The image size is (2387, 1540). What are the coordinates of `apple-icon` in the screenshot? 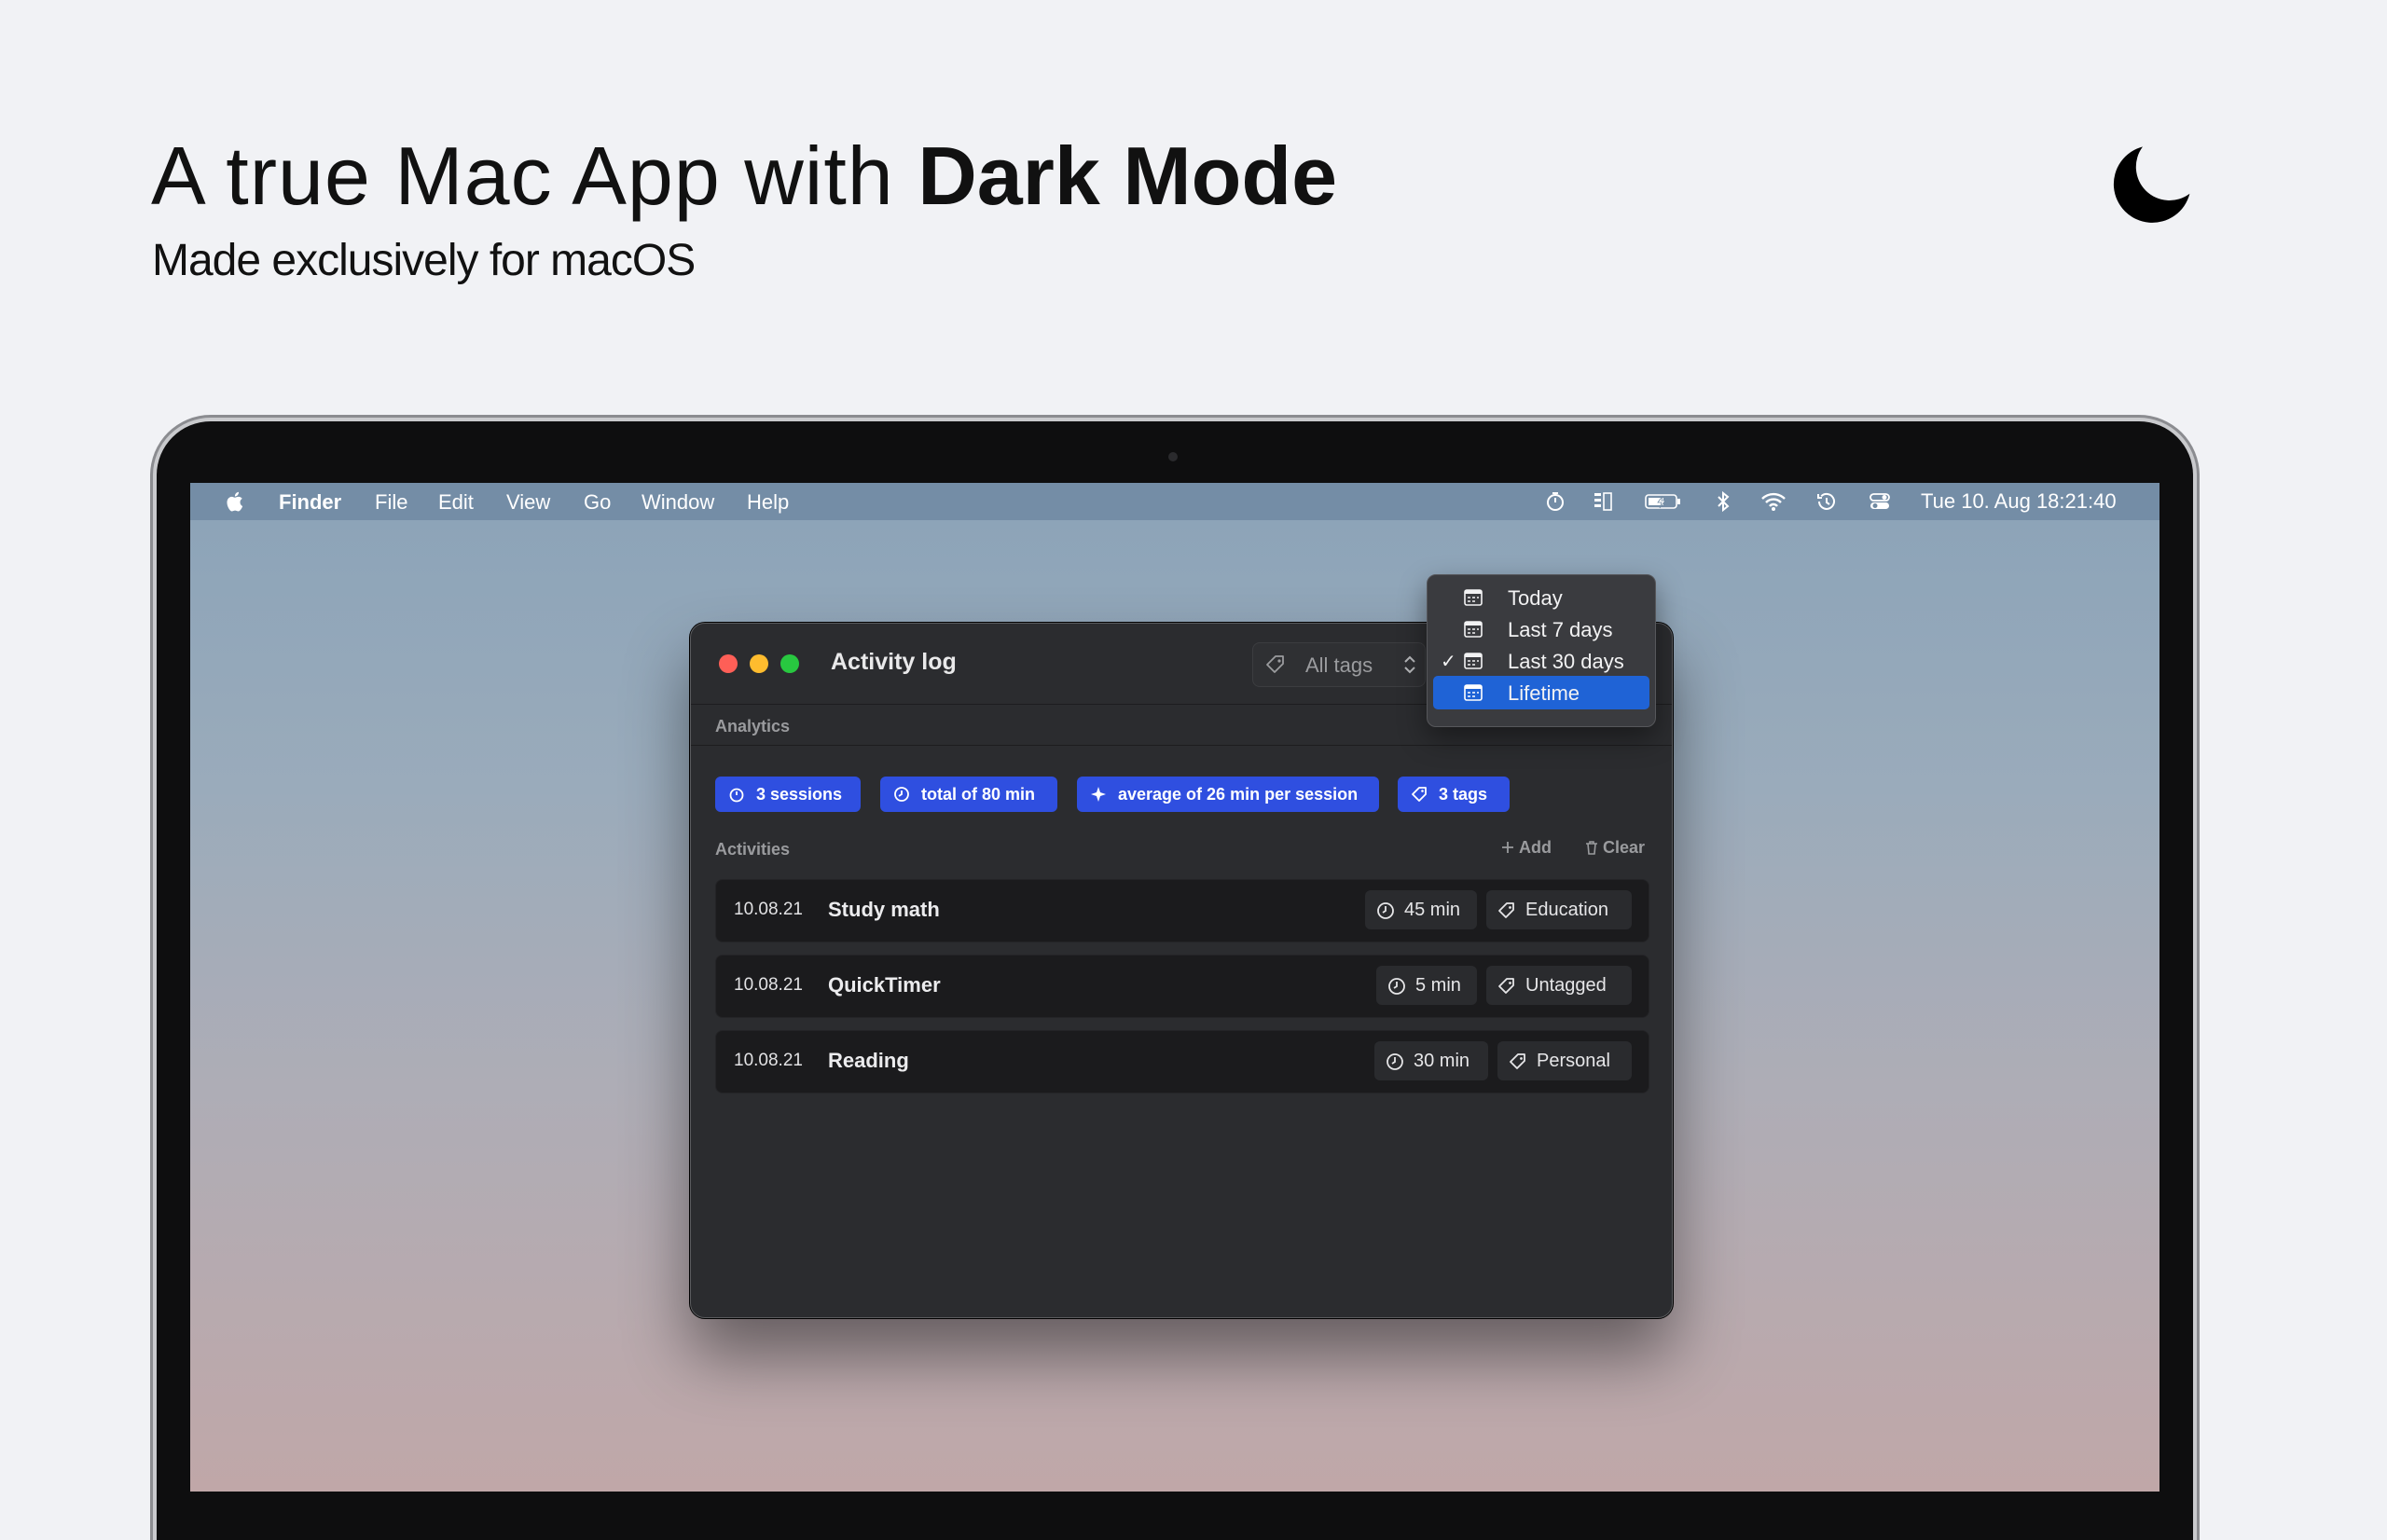 It's located at (234, 501).